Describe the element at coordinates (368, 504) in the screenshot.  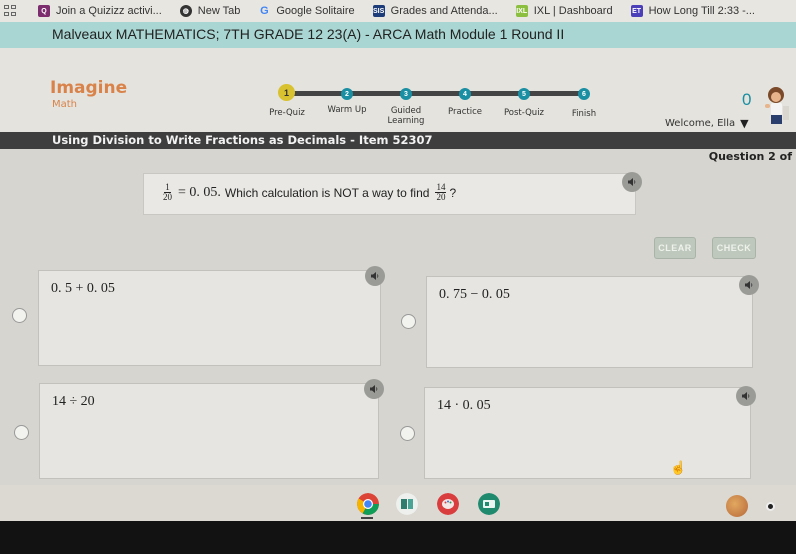
I see `chrome-icon` at that location.